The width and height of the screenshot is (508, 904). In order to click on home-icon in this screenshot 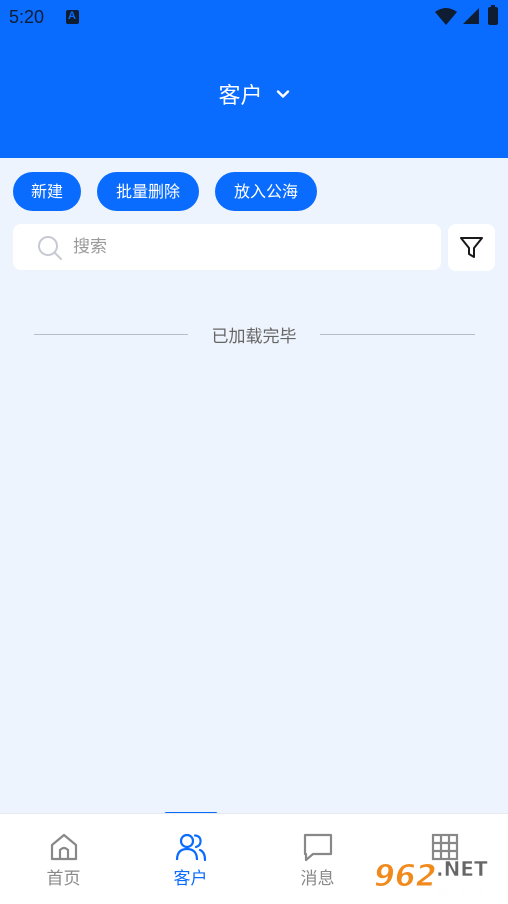, I will do `click(63, 847)`.